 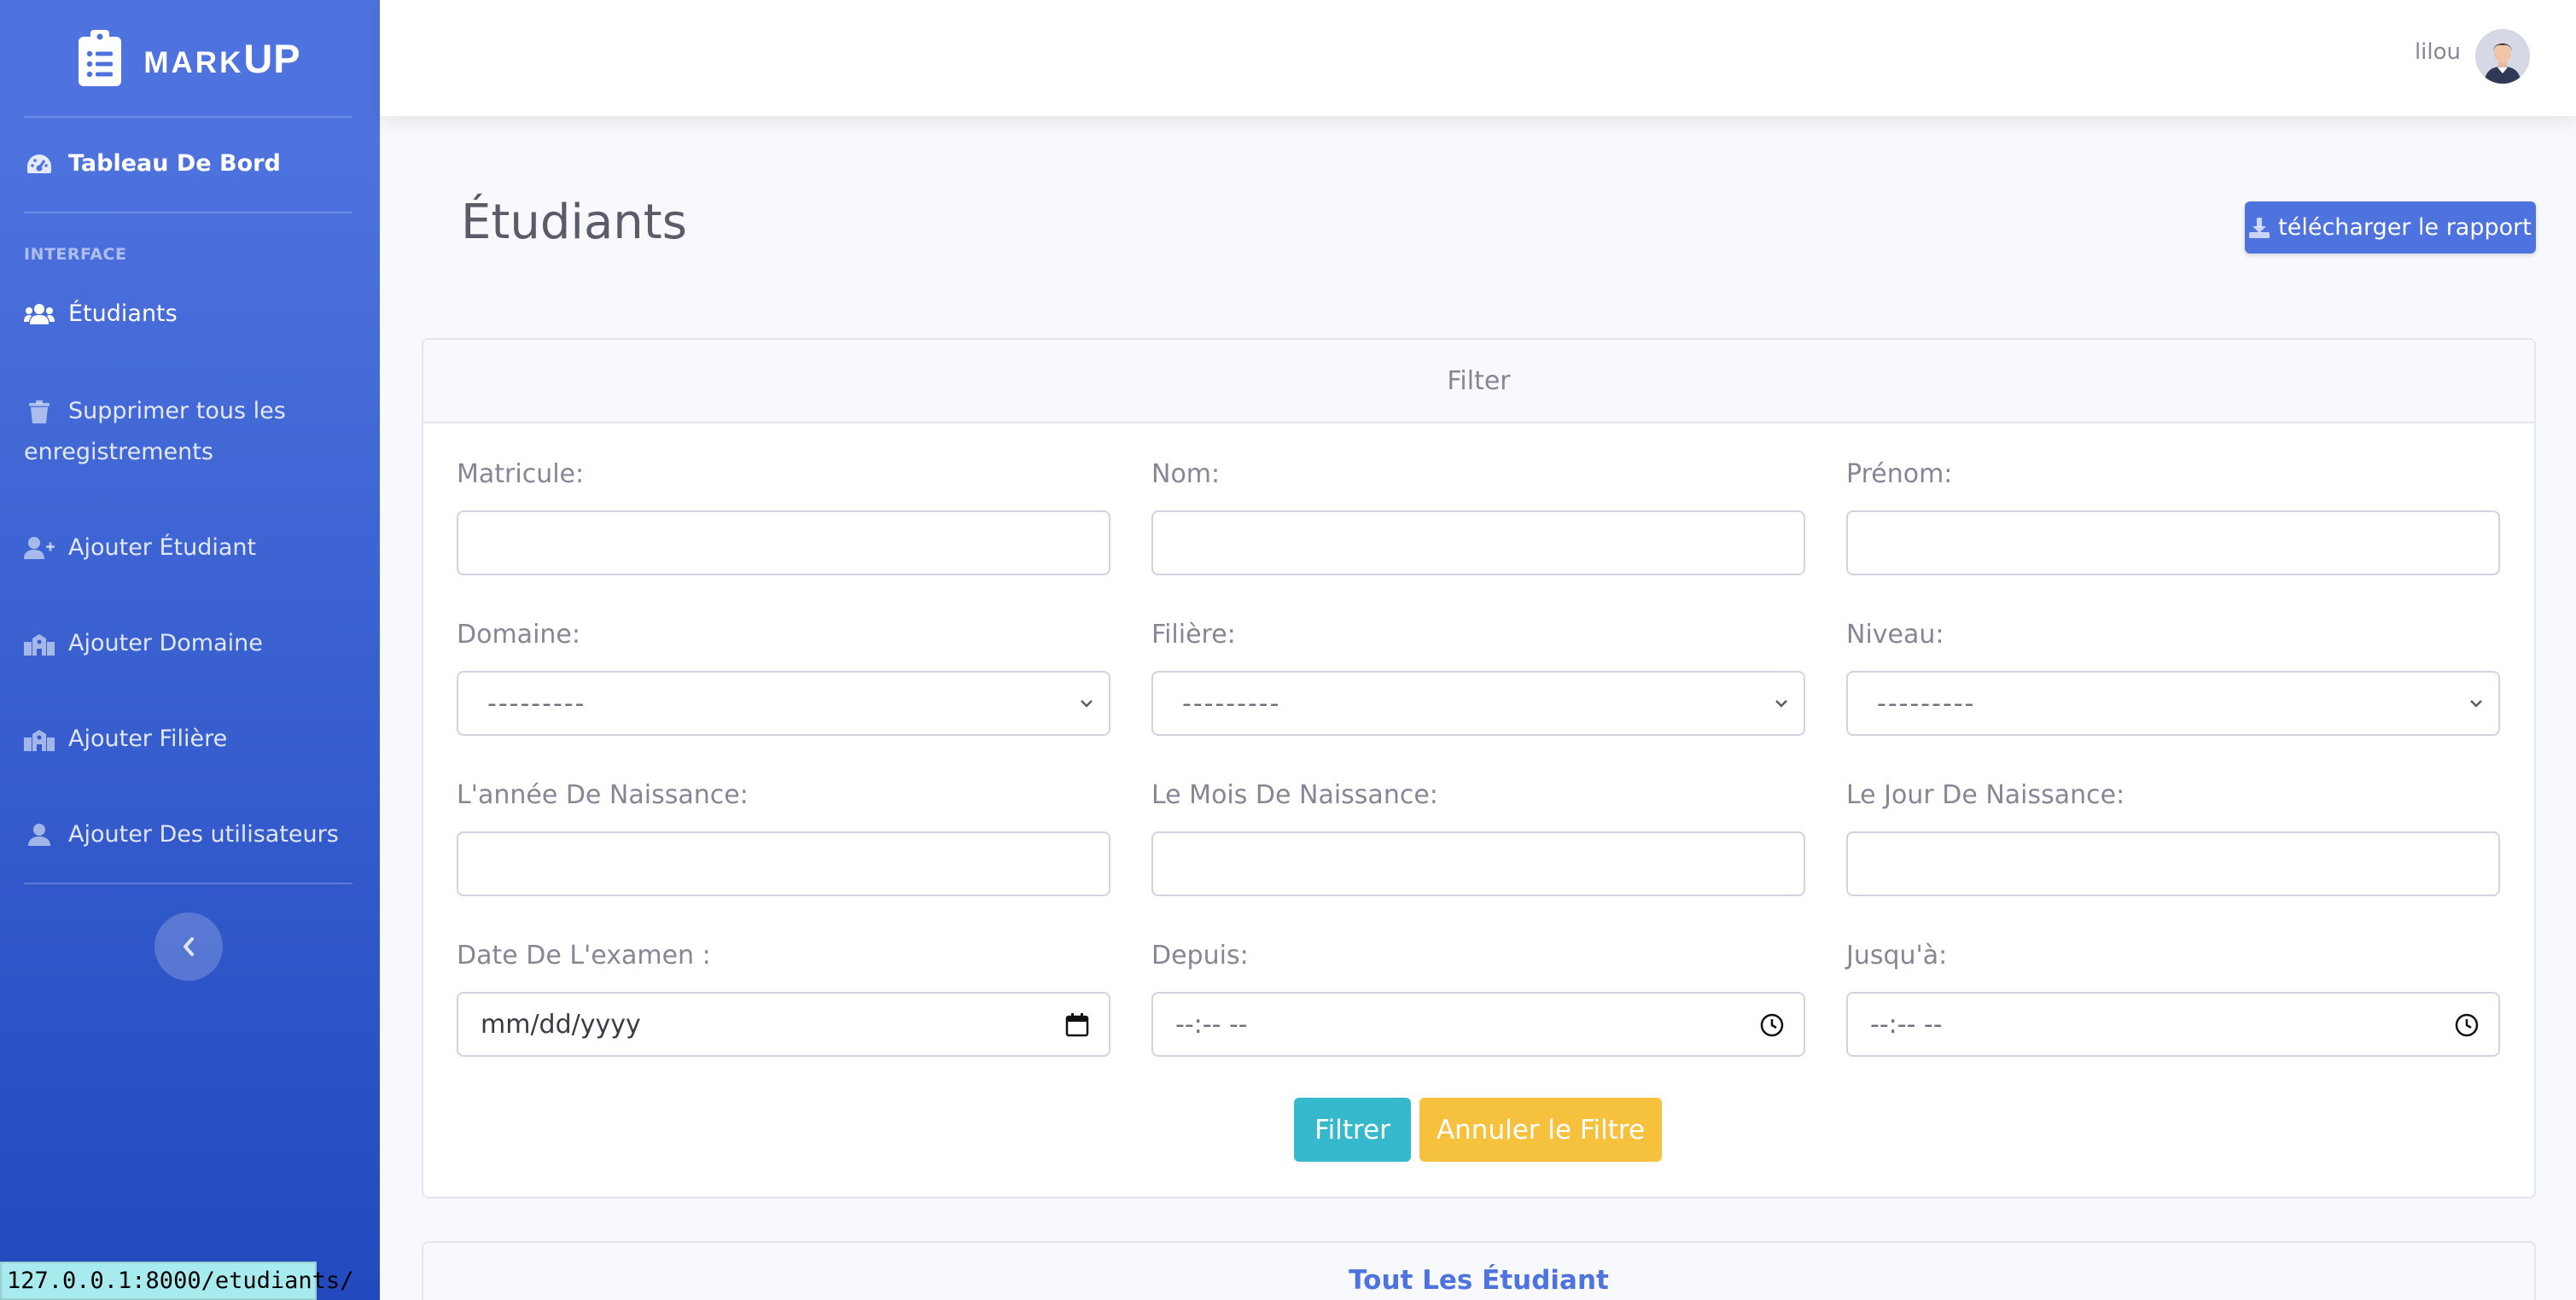 I want to click on prenom-input, so click(x=2173, y=542).